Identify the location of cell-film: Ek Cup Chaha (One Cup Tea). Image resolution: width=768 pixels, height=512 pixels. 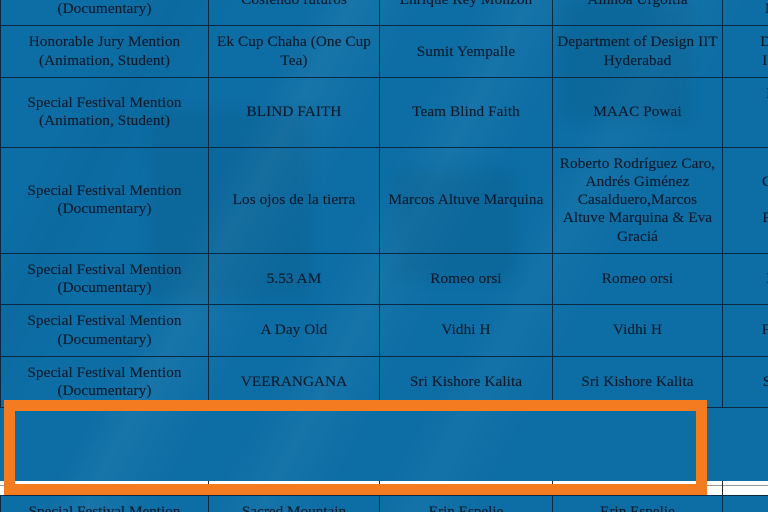
(294, 51).